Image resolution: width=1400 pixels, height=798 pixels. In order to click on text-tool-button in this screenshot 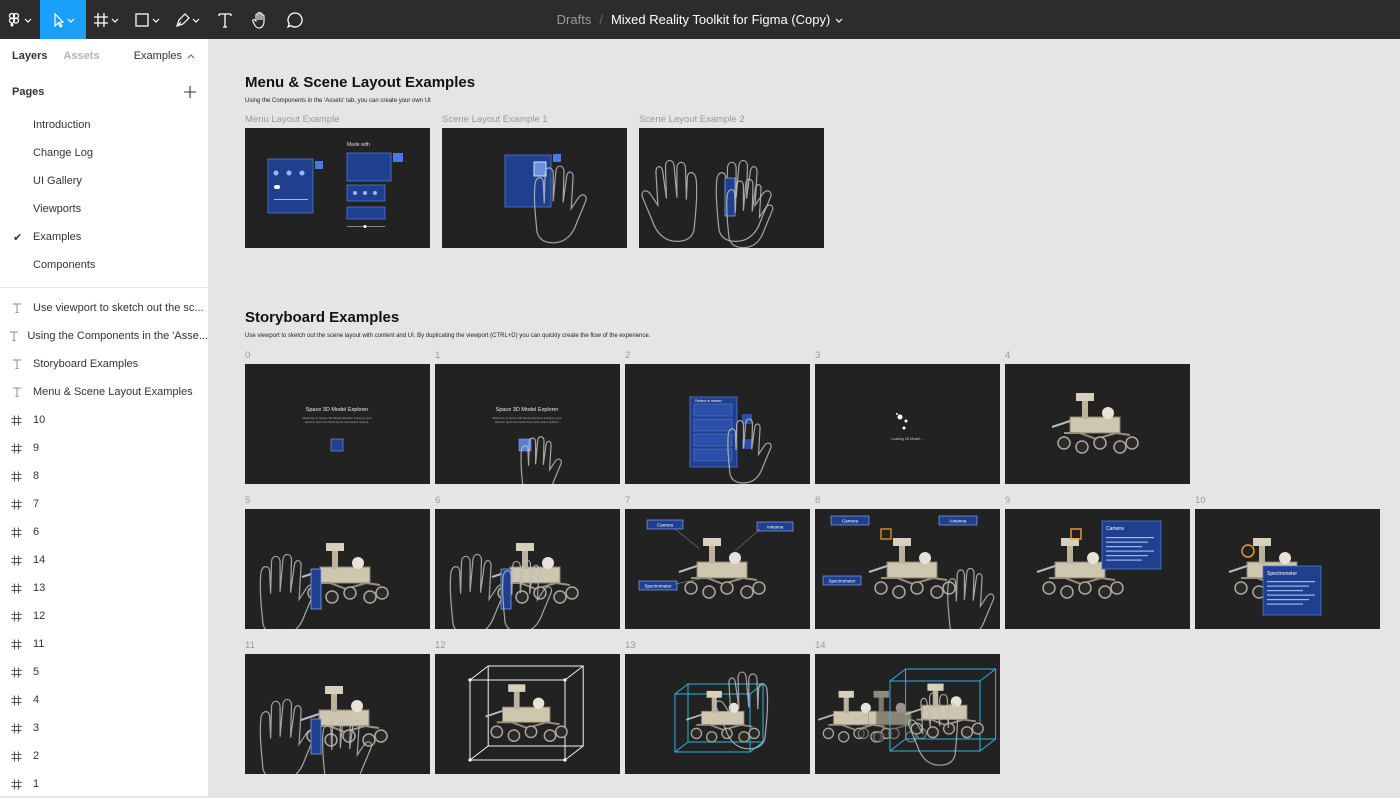, I will do `click(225, 19)`.